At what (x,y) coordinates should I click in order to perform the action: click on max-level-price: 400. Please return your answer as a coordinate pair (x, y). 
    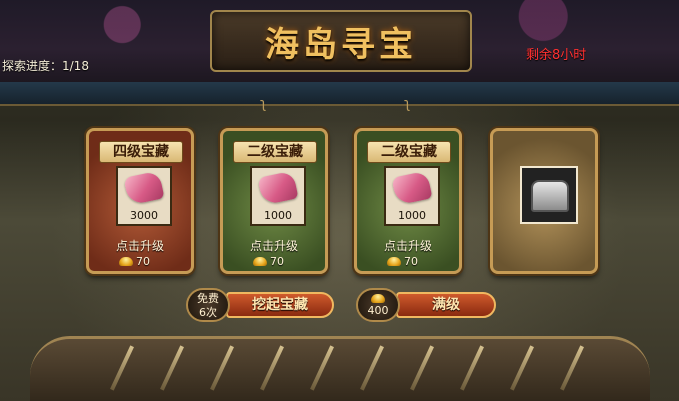
    Looking at the image, I should click on (378, 305).